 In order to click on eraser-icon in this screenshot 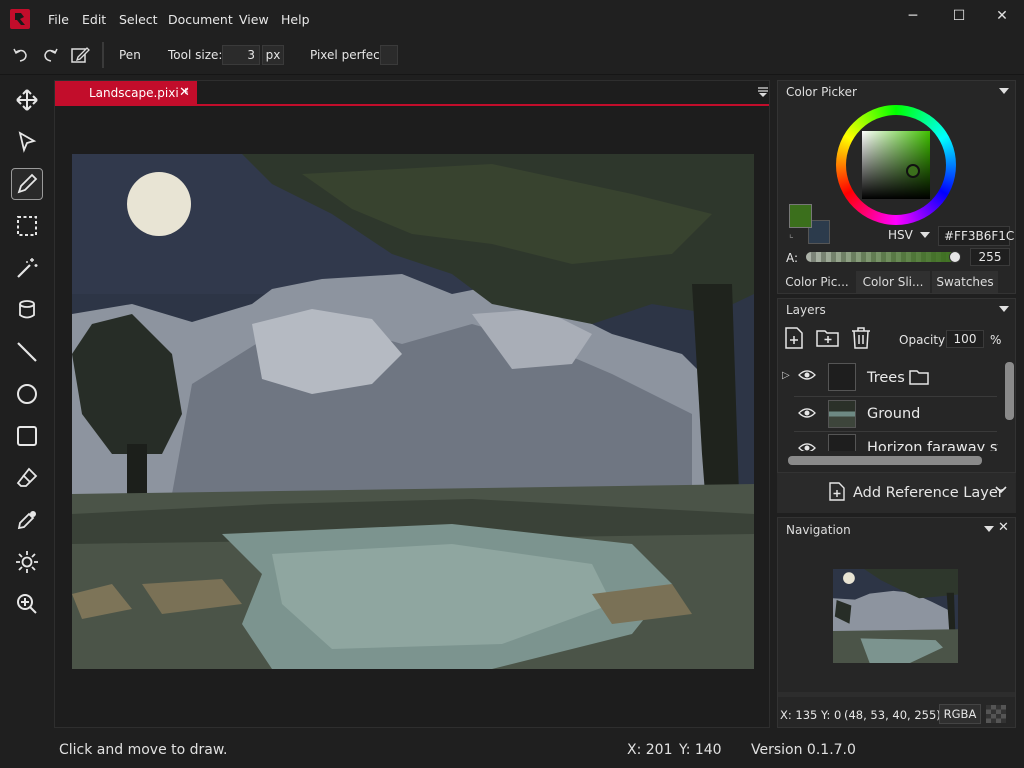, I will do `click(27, 478)`.